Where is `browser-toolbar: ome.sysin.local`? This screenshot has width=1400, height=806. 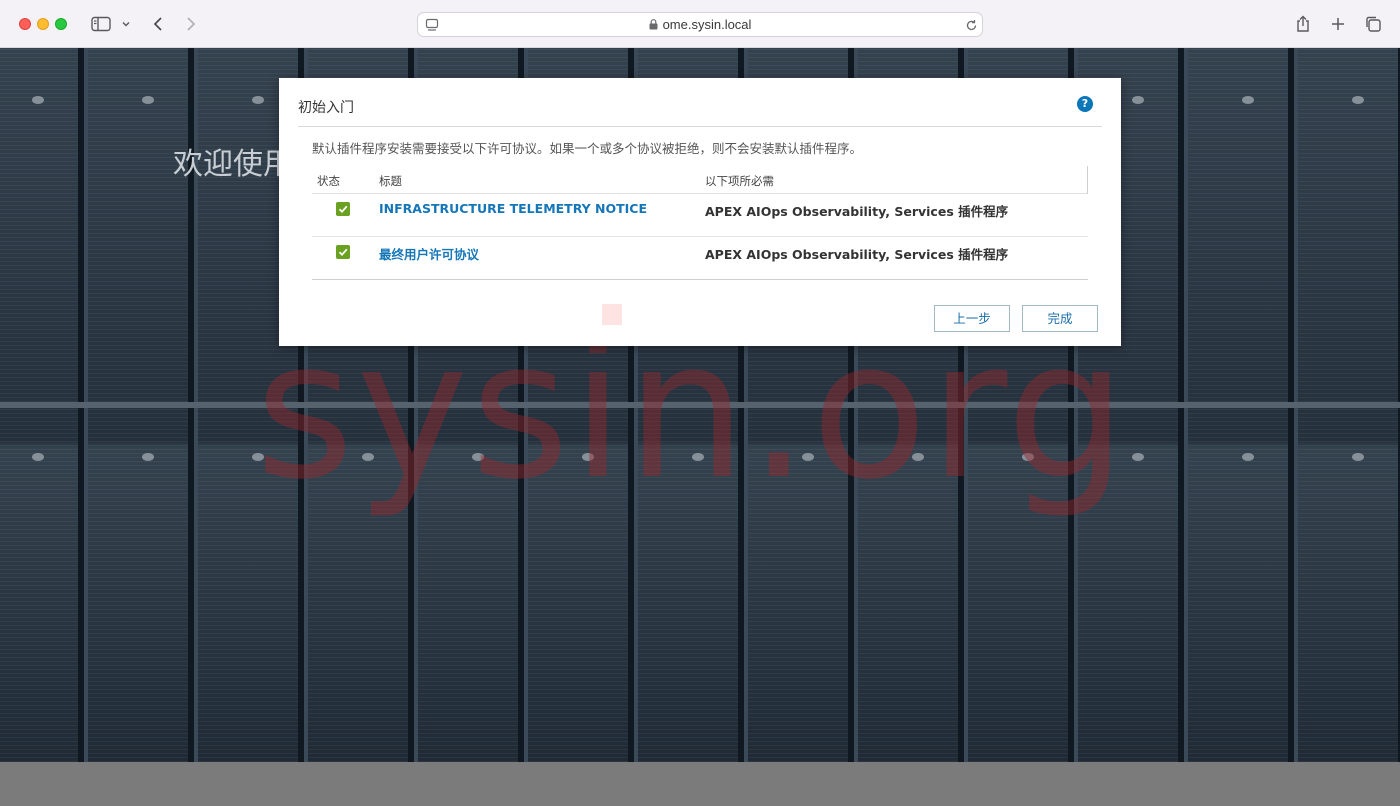
browser-toolbar: ome.sysin.local is located at coordinates (700, 24).